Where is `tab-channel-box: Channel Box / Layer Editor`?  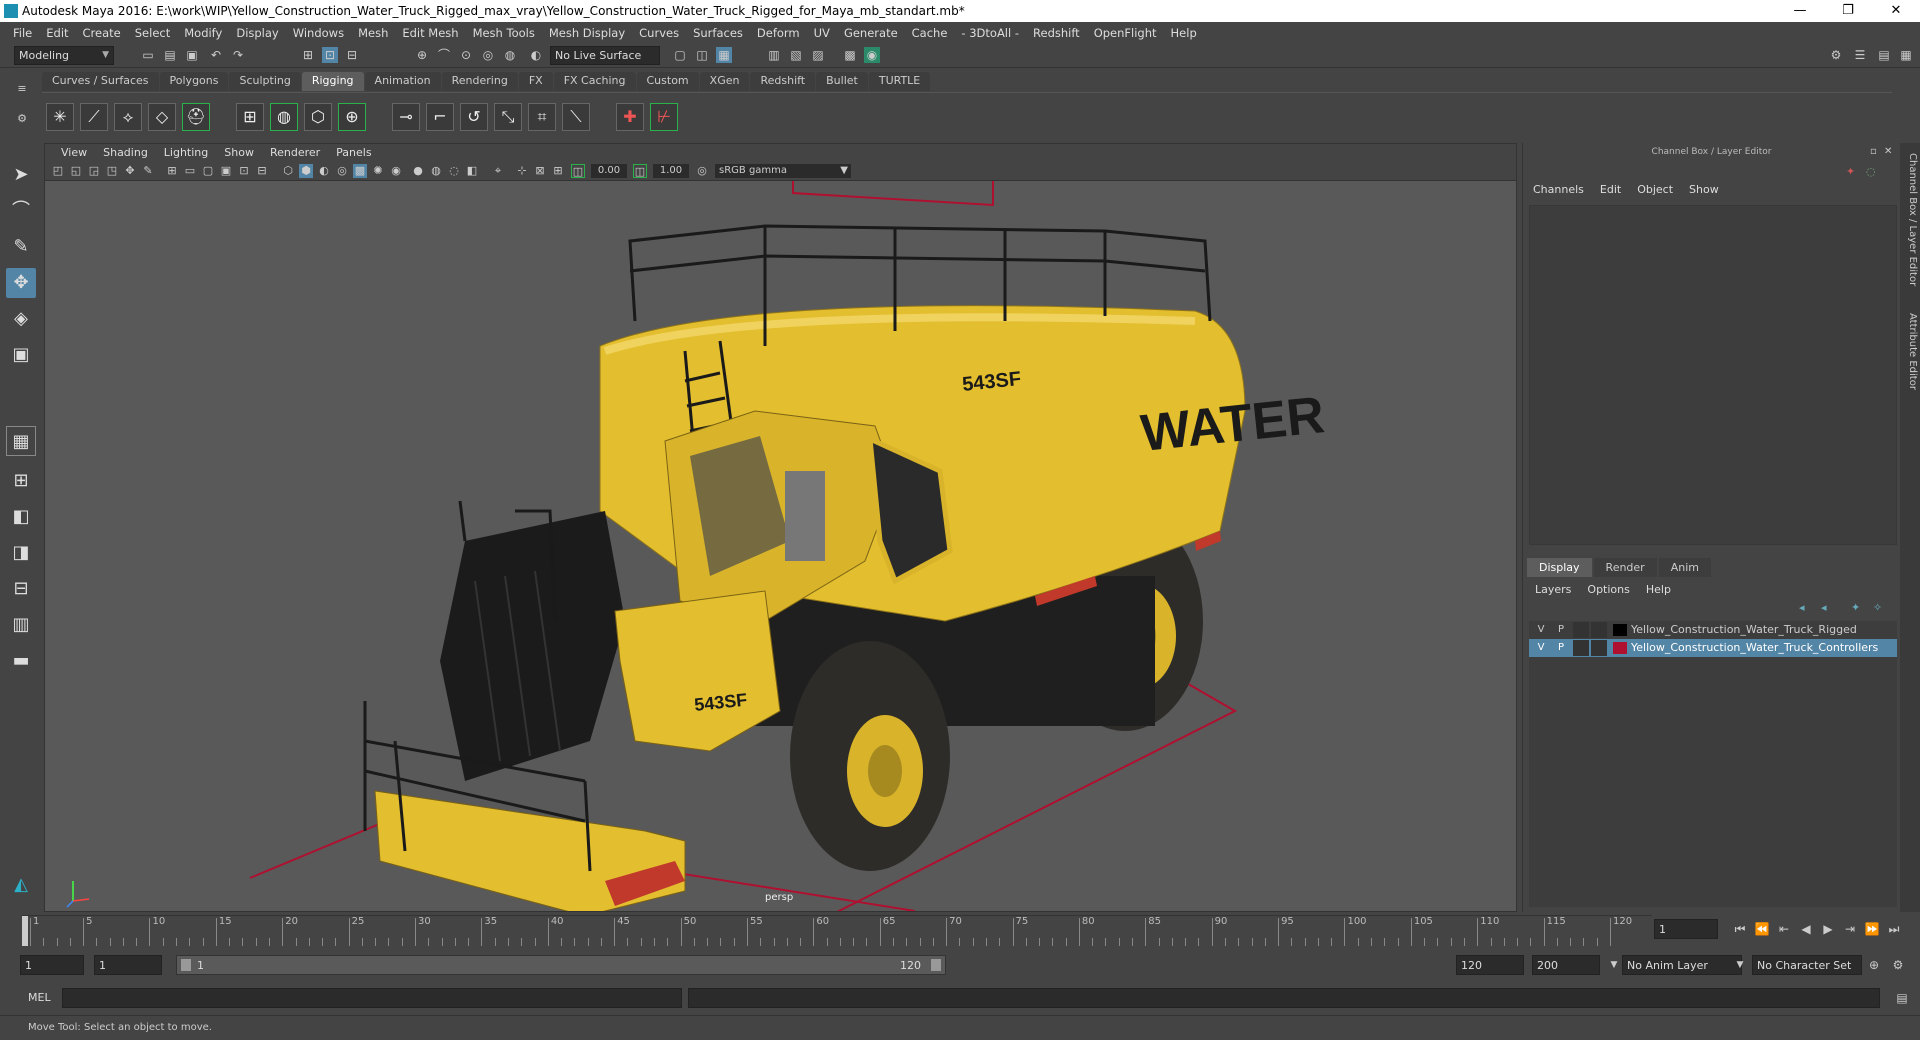
tab-channel-box: Channel Box / Layer Editor is located at coordinates (1910, 219).